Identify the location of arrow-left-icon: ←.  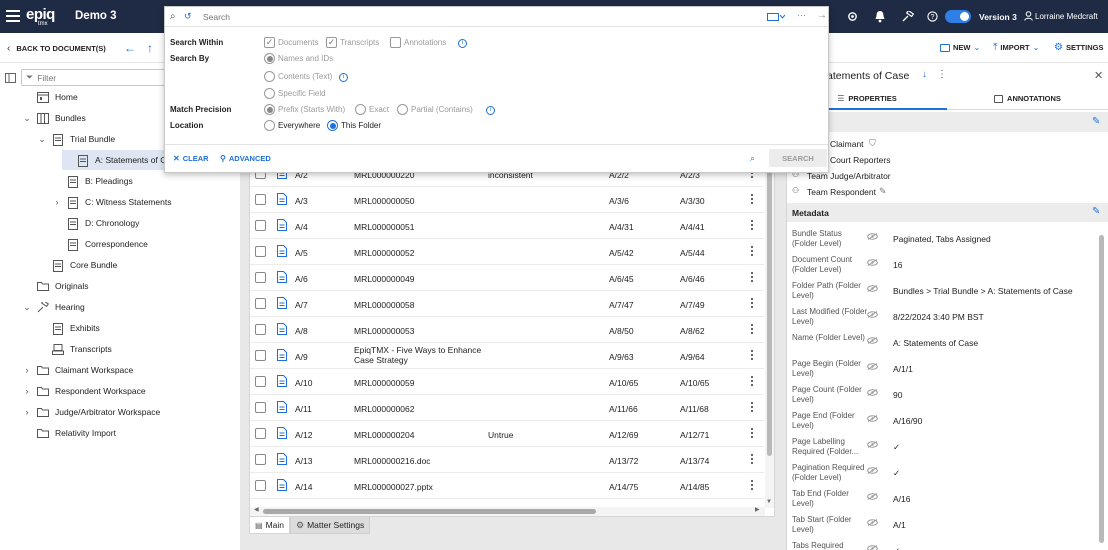
(130, 48).